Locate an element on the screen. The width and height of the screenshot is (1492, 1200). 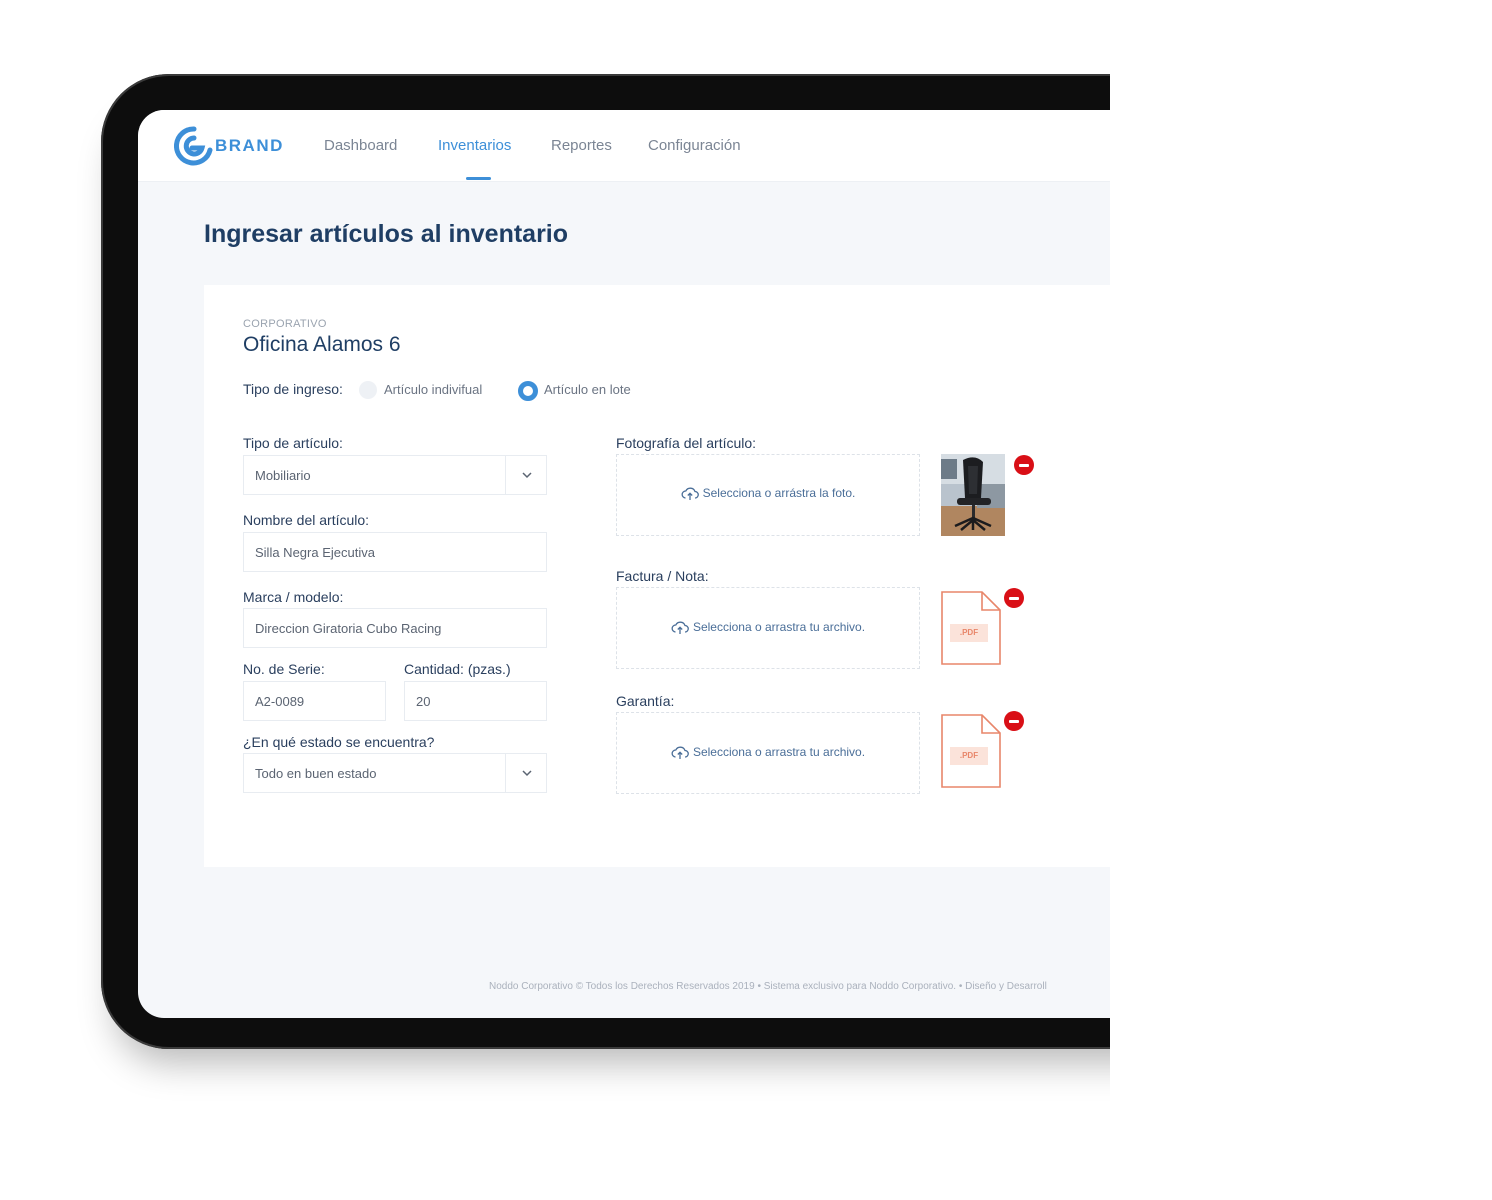
article-type-select: Mobiliario is located at coordinates (395, 475).